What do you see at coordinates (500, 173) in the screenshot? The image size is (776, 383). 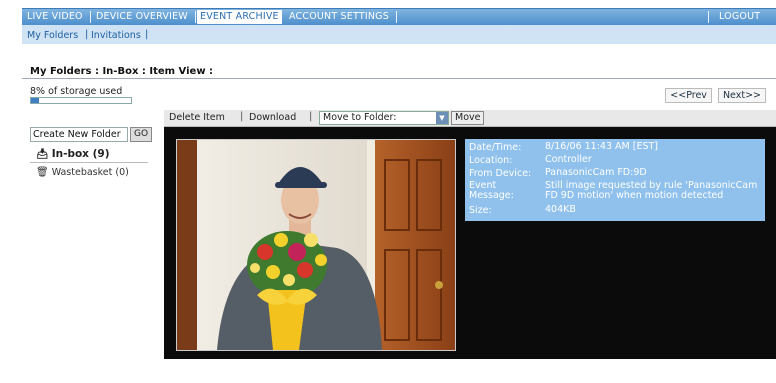 I see `device-label: From Device:` at bounding box center [500, 173].